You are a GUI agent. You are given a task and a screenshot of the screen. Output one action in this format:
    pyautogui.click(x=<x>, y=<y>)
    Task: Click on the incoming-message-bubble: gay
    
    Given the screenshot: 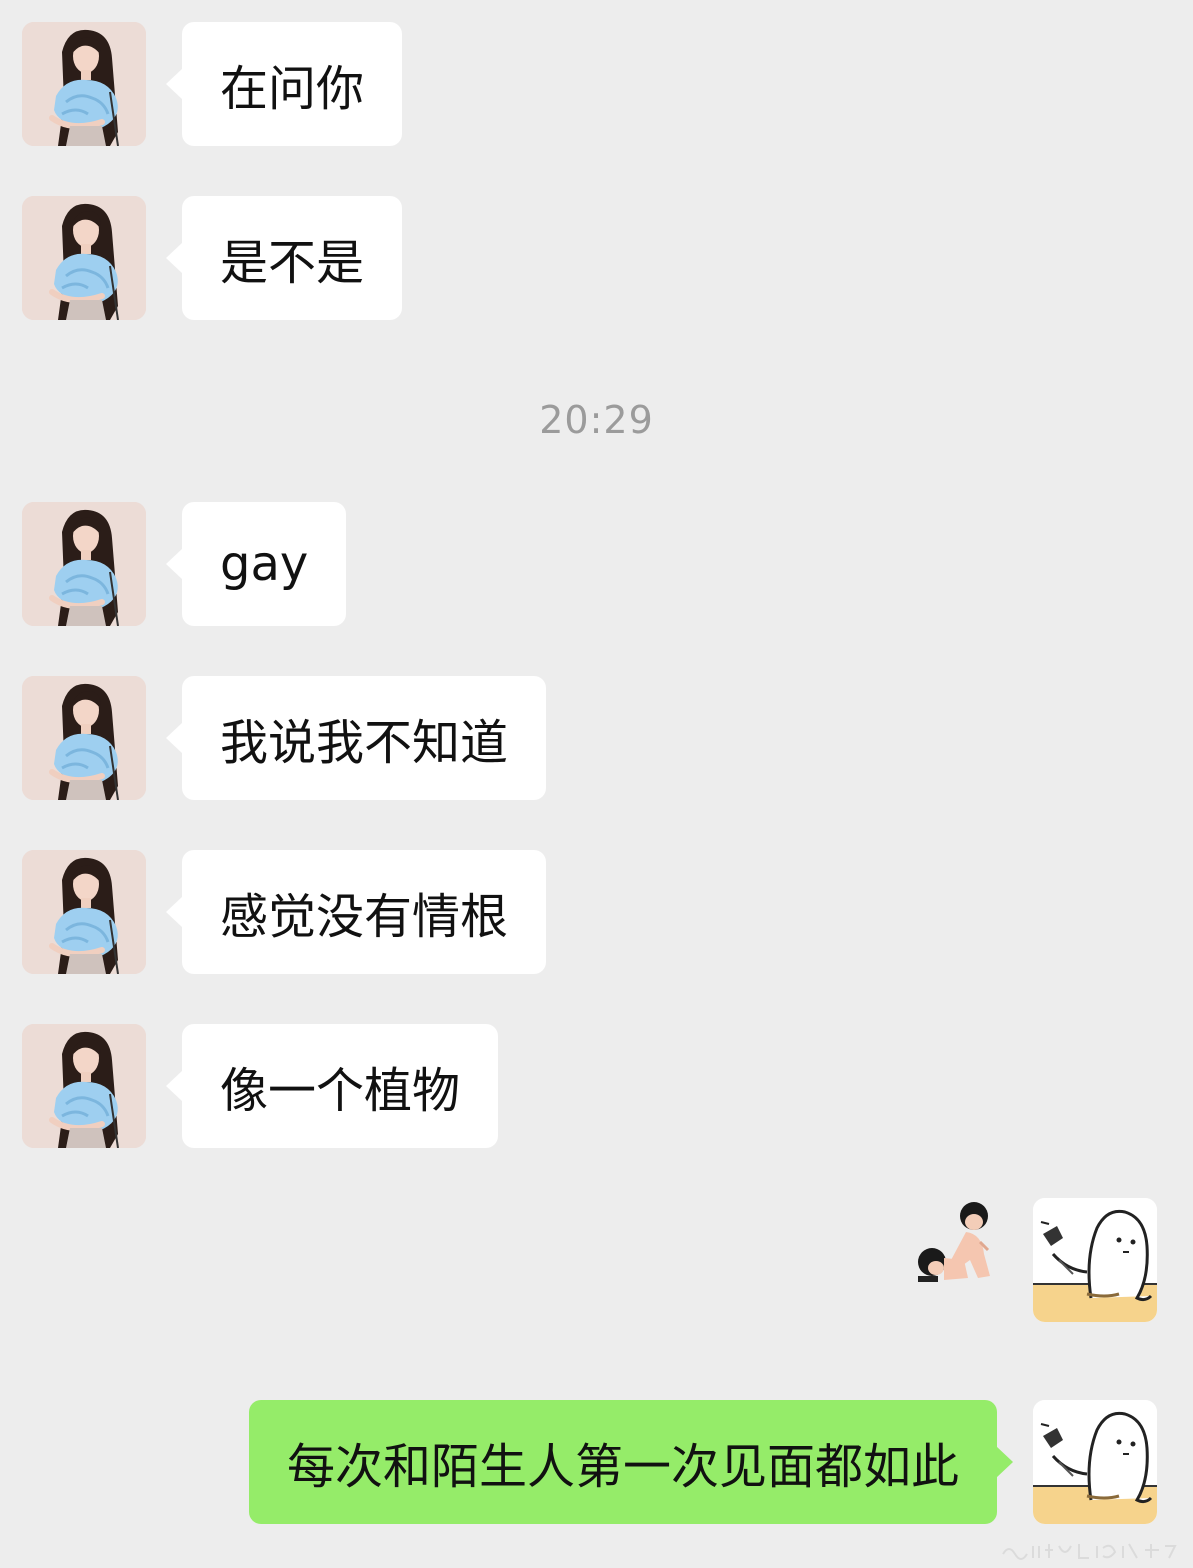 What is the action you would take?
    pyautogui.click(x=256, y=564)
    